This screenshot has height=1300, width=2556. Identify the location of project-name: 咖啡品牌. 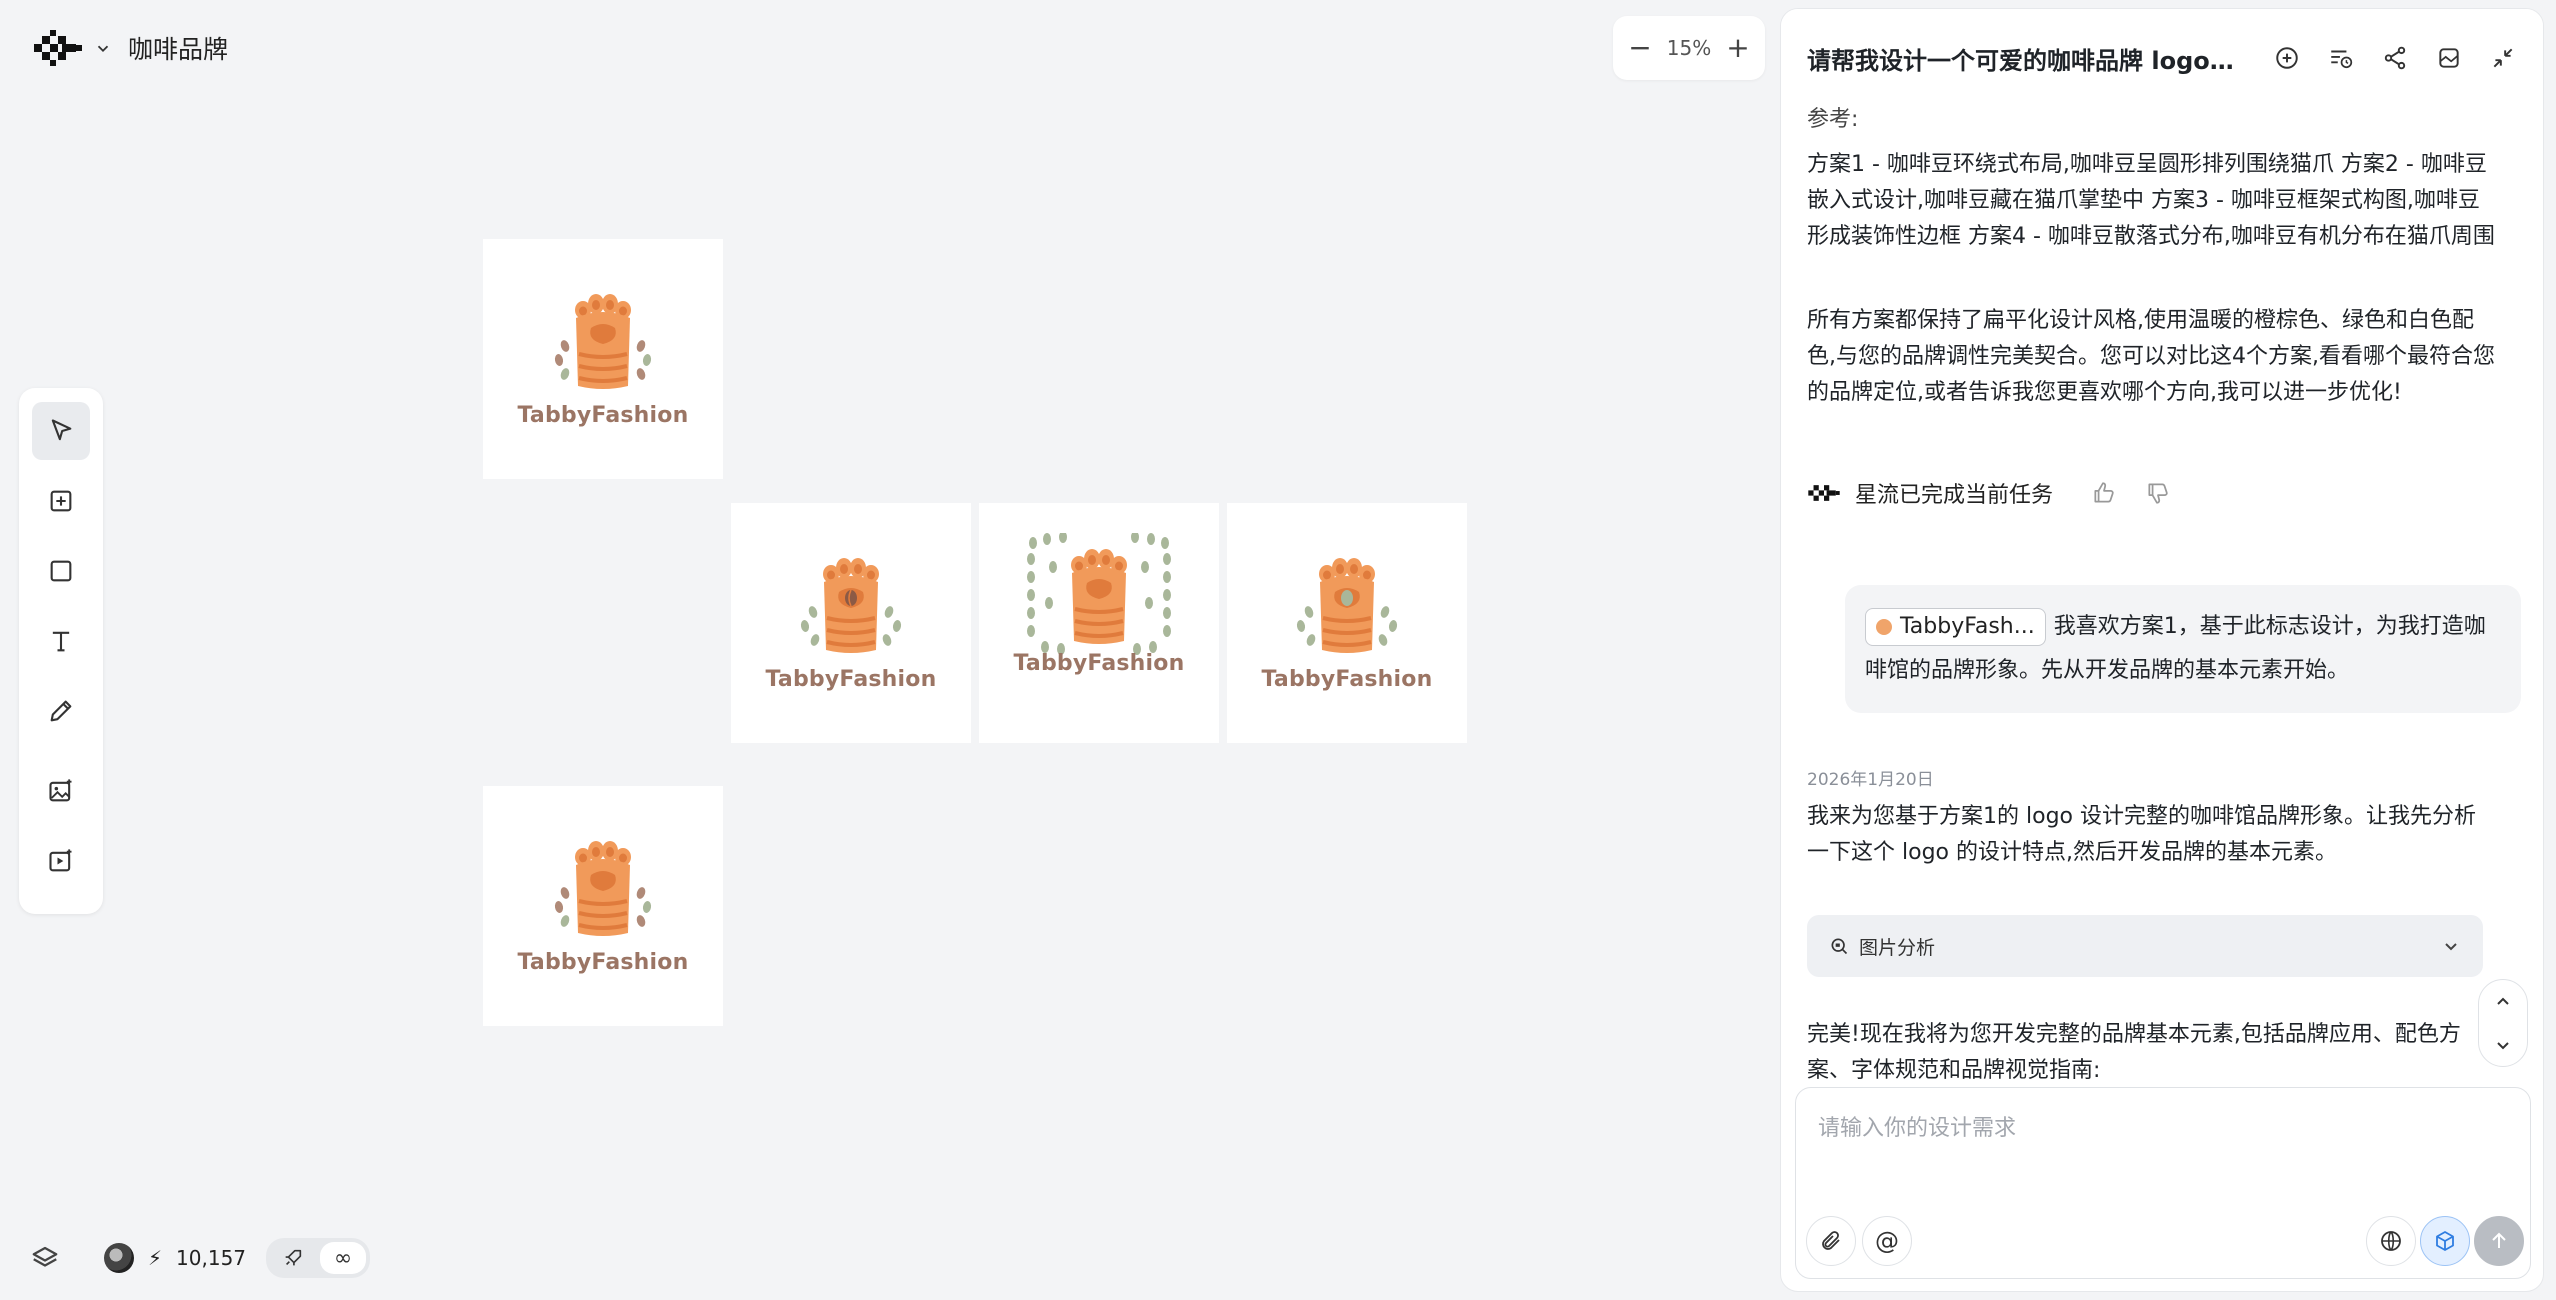
(178, 49).